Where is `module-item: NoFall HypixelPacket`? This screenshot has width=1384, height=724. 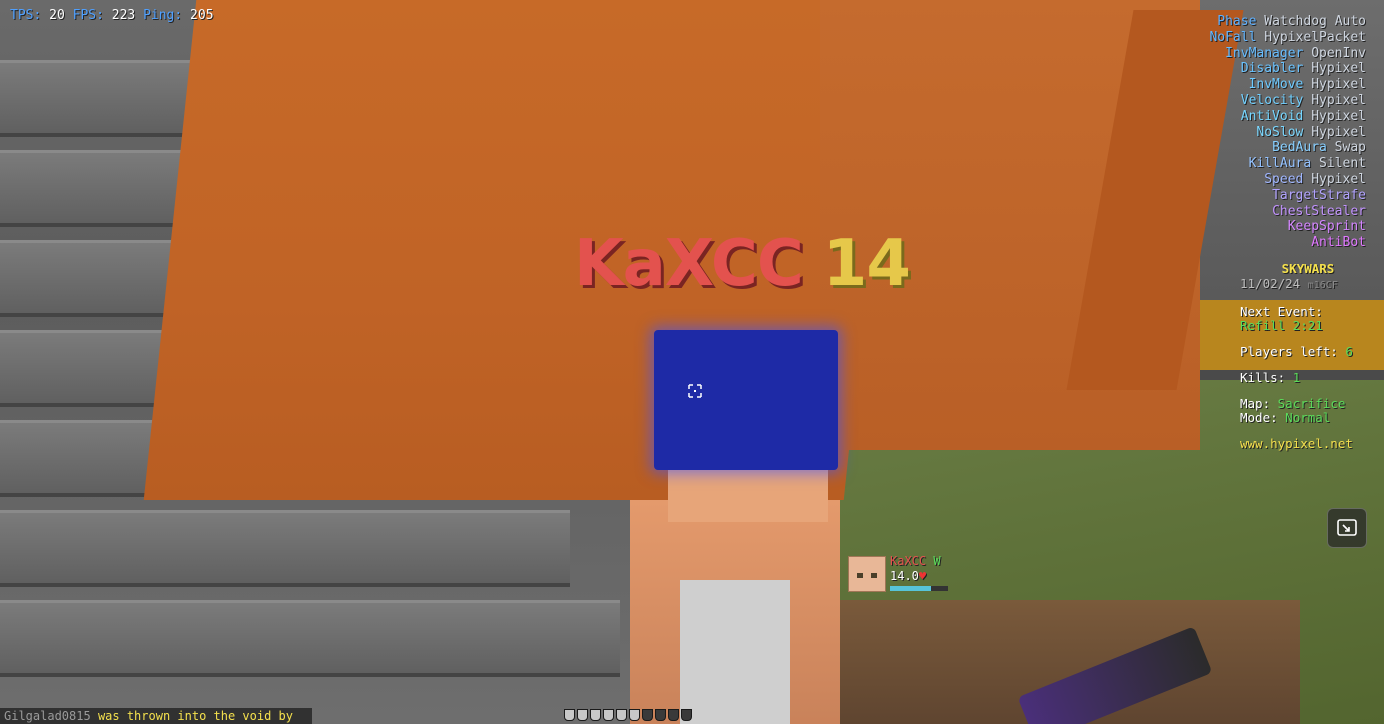
module-item: NoFall HypixelPacket is located at coordinates (1287, 38).